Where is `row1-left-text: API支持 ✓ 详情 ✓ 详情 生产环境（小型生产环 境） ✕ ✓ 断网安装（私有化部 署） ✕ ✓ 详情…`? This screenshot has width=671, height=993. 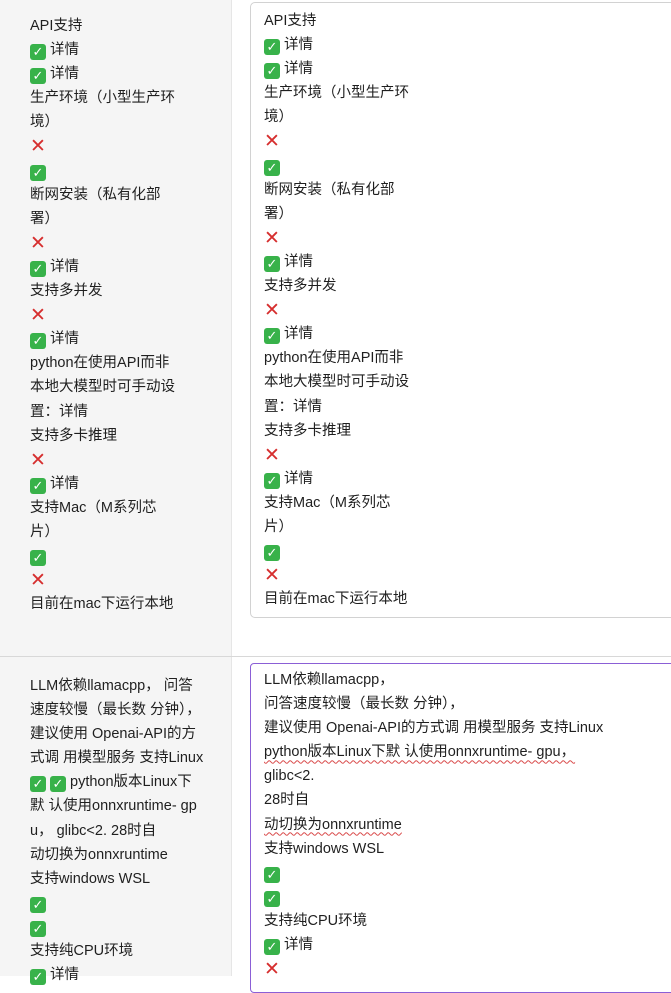
row1-left-text: API支持 ✓ 详情 ✓ 详情 生产环境（小型生产环 境） ✕ ✓ 断网安装（私有化部 署） ✕ ✓ 详情… is located at coordinates (102, 315).